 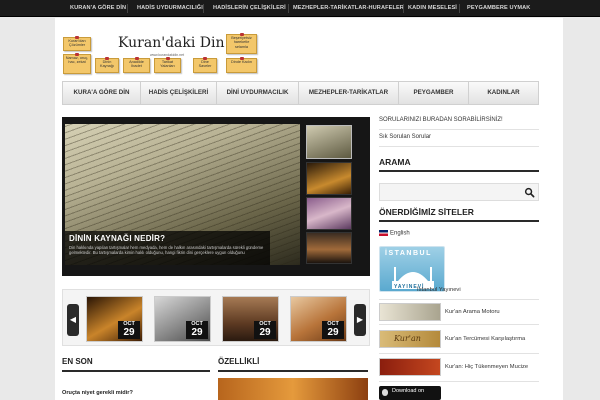 I want to click on nav-item-kurana-gore-din: KURA'A GÖRE DİN, so click(x=102, y=93).